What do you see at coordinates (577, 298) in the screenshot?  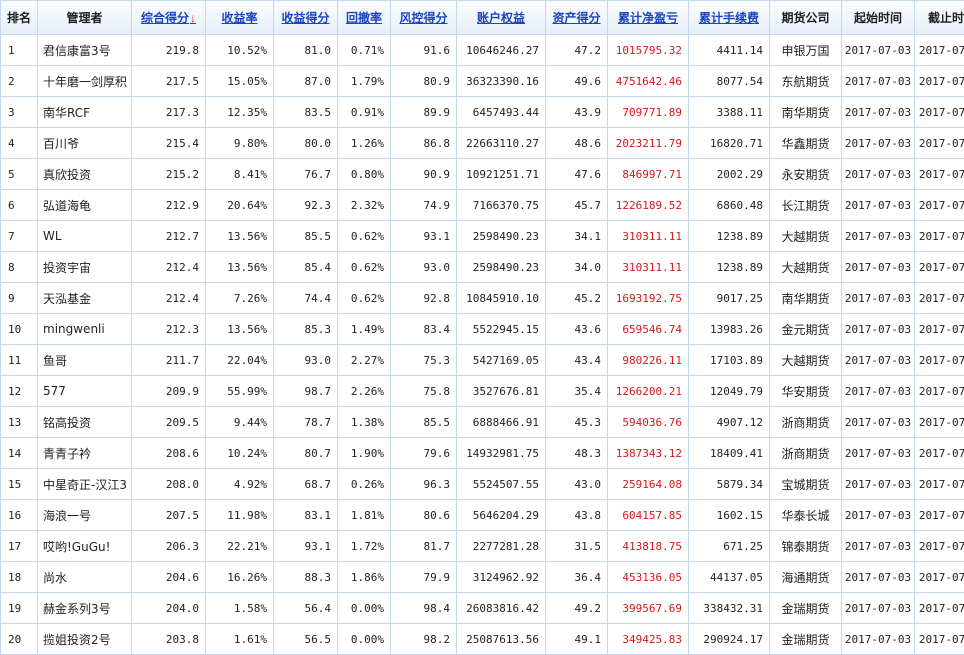 I see `asset-score-cell: 45.2` at bounding box center [577, 298].